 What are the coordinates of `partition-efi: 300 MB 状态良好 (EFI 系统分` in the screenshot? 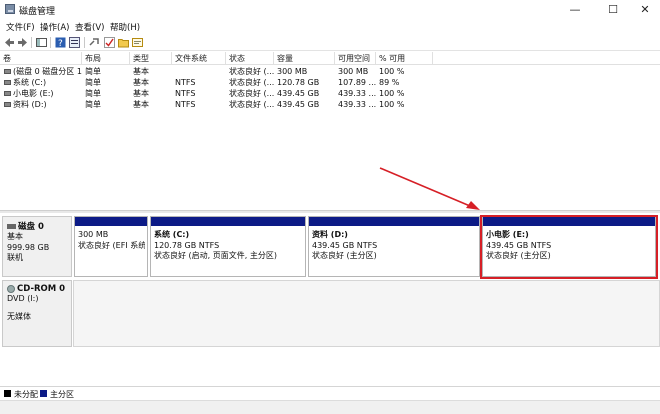 It's located at (111, 246).